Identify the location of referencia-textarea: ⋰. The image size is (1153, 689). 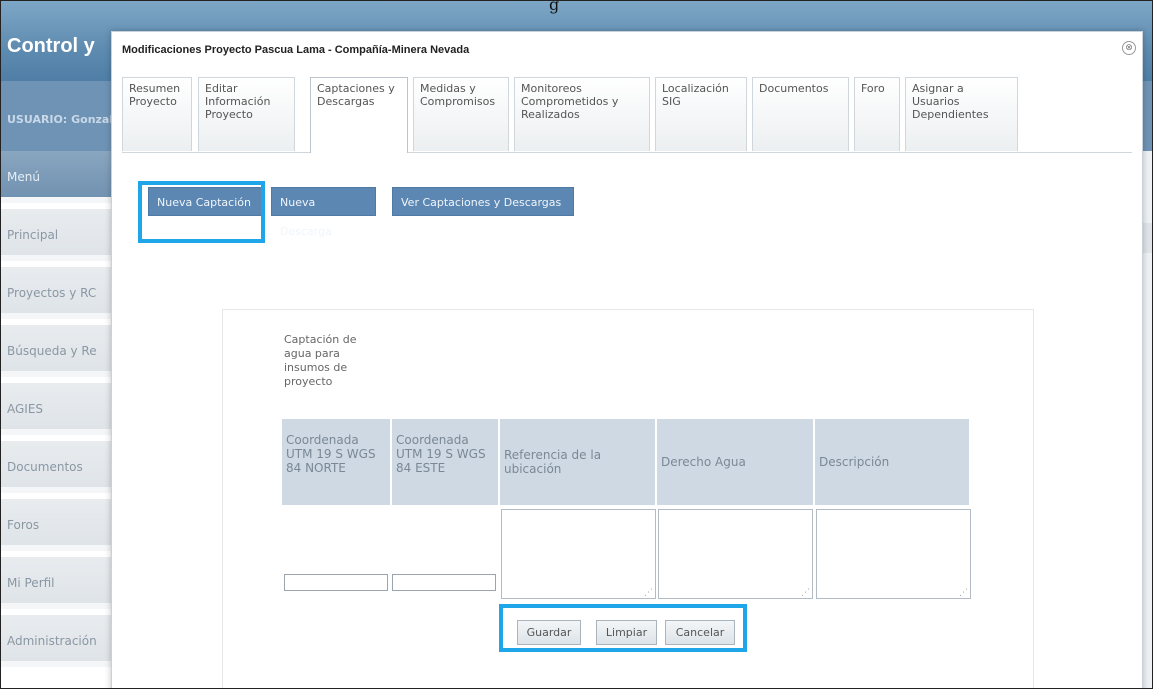
(578, 554).